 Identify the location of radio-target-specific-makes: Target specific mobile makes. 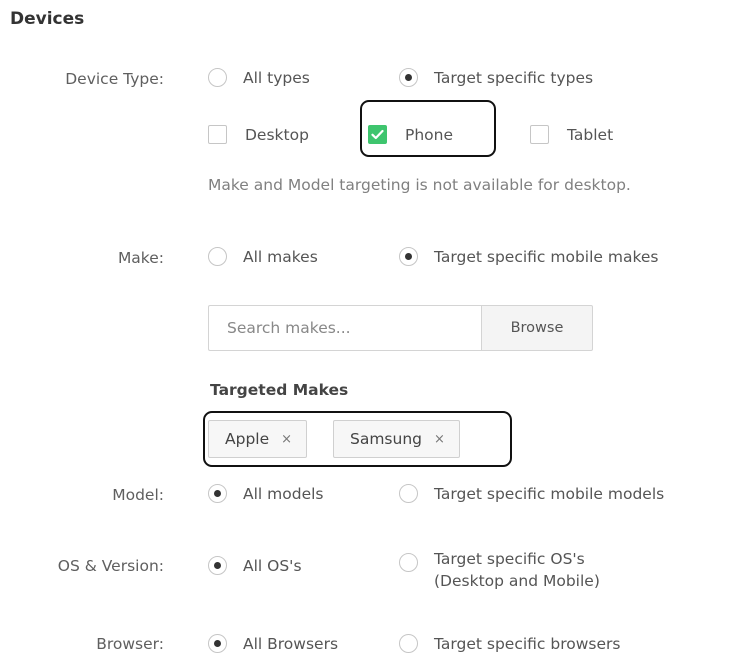
(529, 256).